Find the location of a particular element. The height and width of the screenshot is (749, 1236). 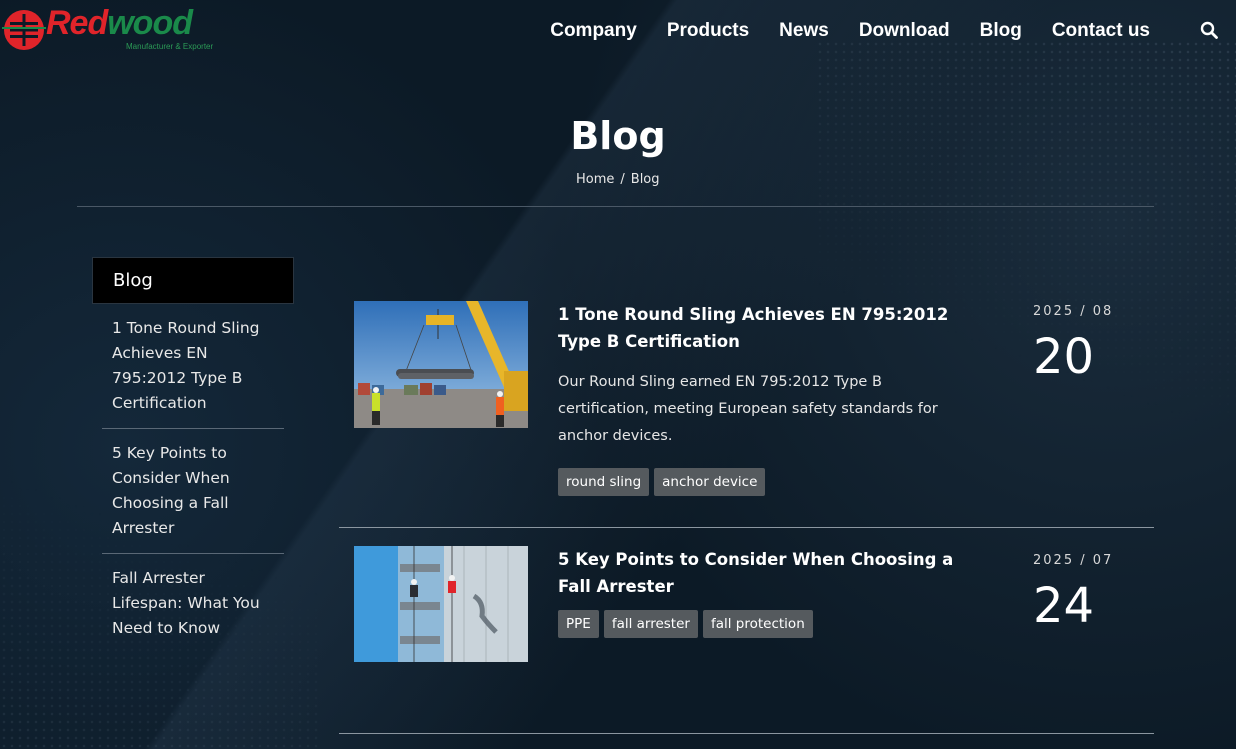

post-tags: round sling anchor device is located at coordinates (763, 482).